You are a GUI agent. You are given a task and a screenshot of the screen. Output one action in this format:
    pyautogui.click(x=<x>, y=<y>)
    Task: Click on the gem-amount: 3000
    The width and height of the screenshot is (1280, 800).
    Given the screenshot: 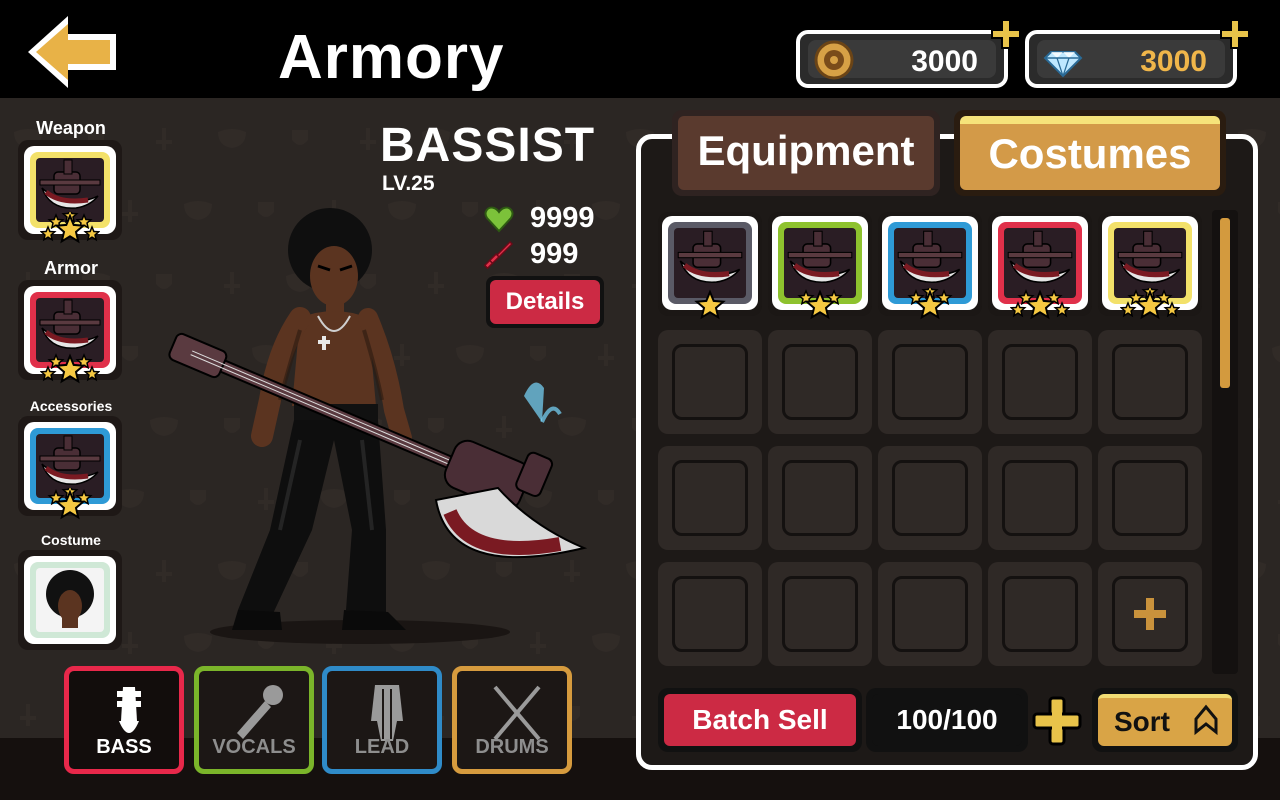 What is the action you would take?
    pyautogui.click(x=1173, y=61)
    